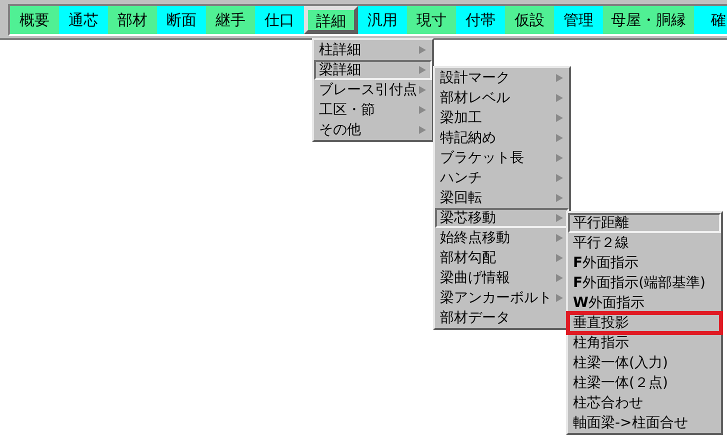  What do you see at coordinates (644, 383) in the screenshot?
I see `menu-item: 柱梁一体(２点)` at bounding box center [644, 383].